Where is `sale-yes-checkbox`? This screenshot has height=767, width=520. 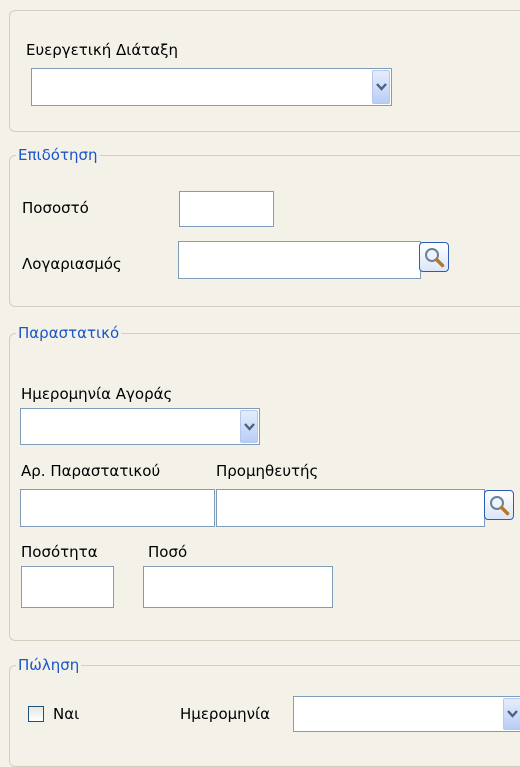
sale-yes-checkbox is located at coordinates (36, 714).